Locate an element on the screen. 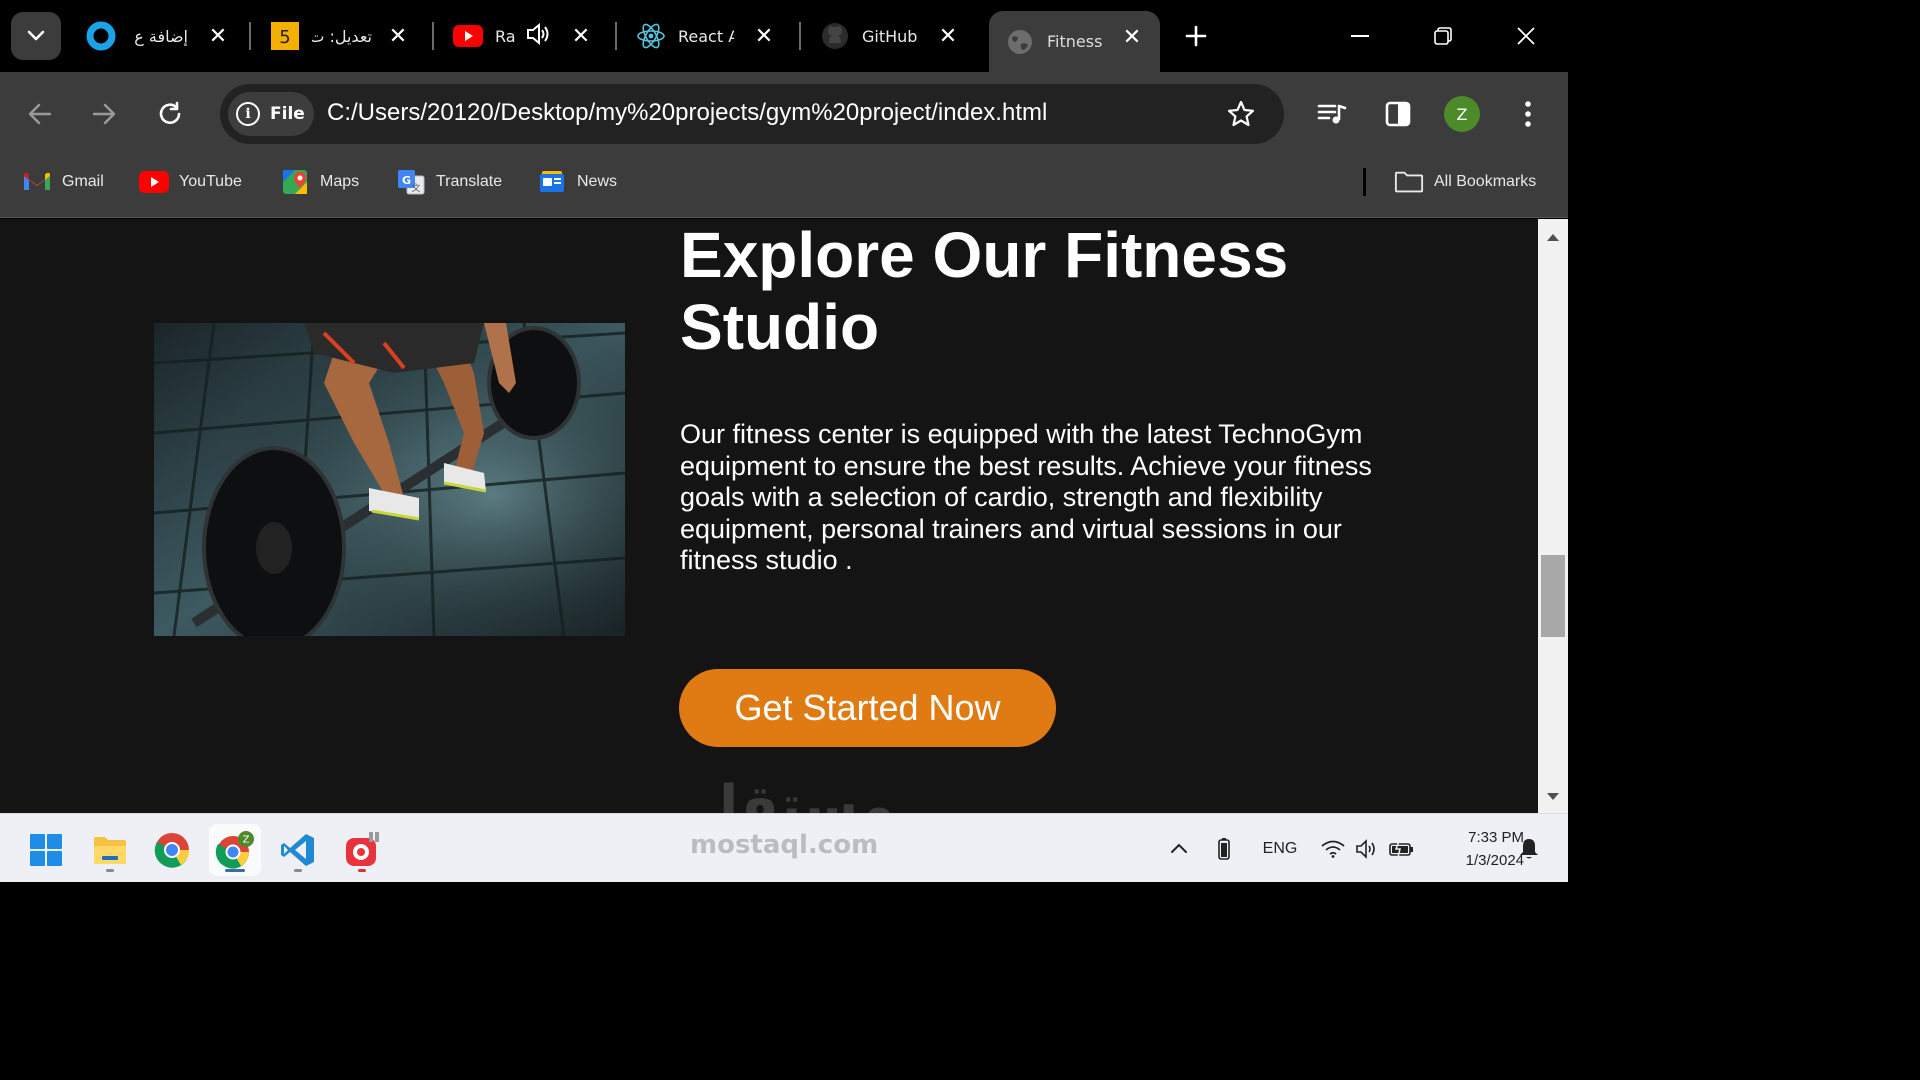  page-scrollbar is located at coordinates (1553, 516).